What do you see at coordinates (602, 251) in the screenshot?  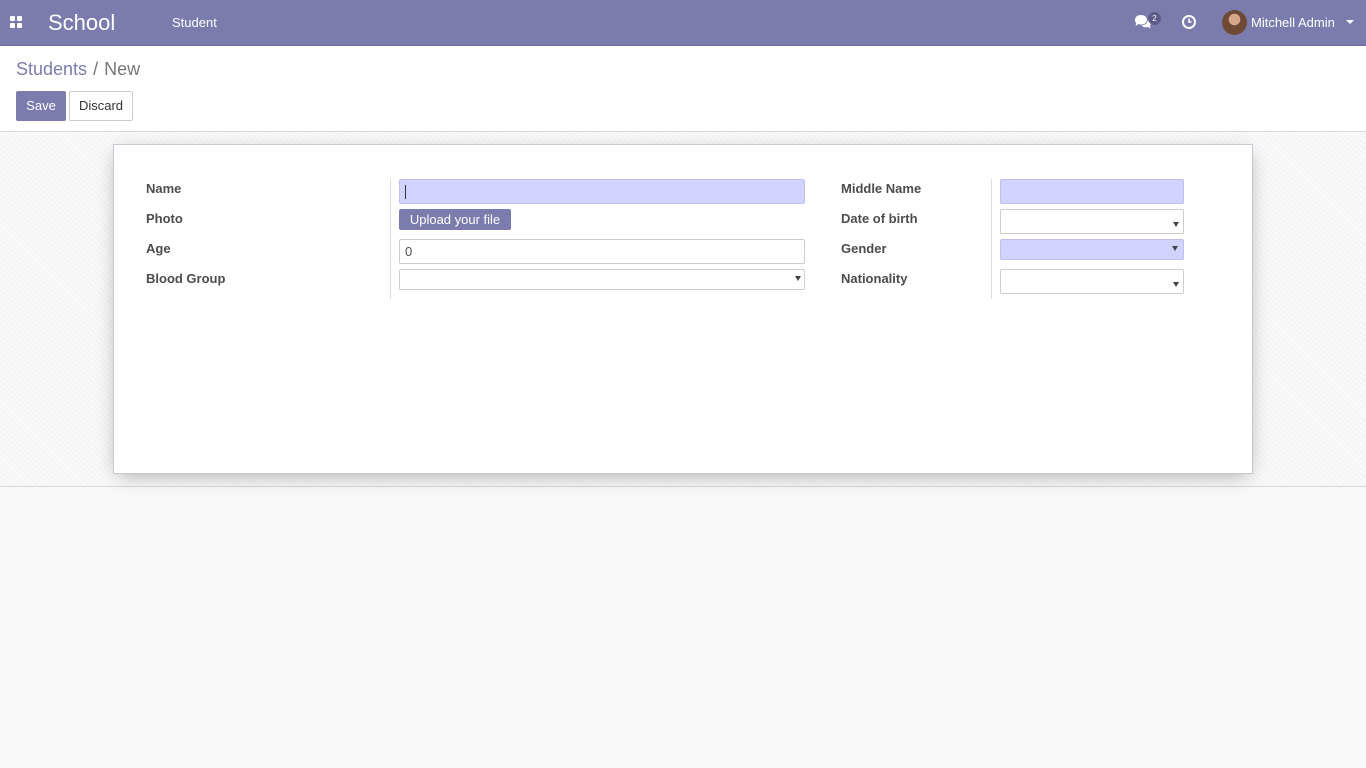 I see `age-input: 0` at bounding box center [602, 251].